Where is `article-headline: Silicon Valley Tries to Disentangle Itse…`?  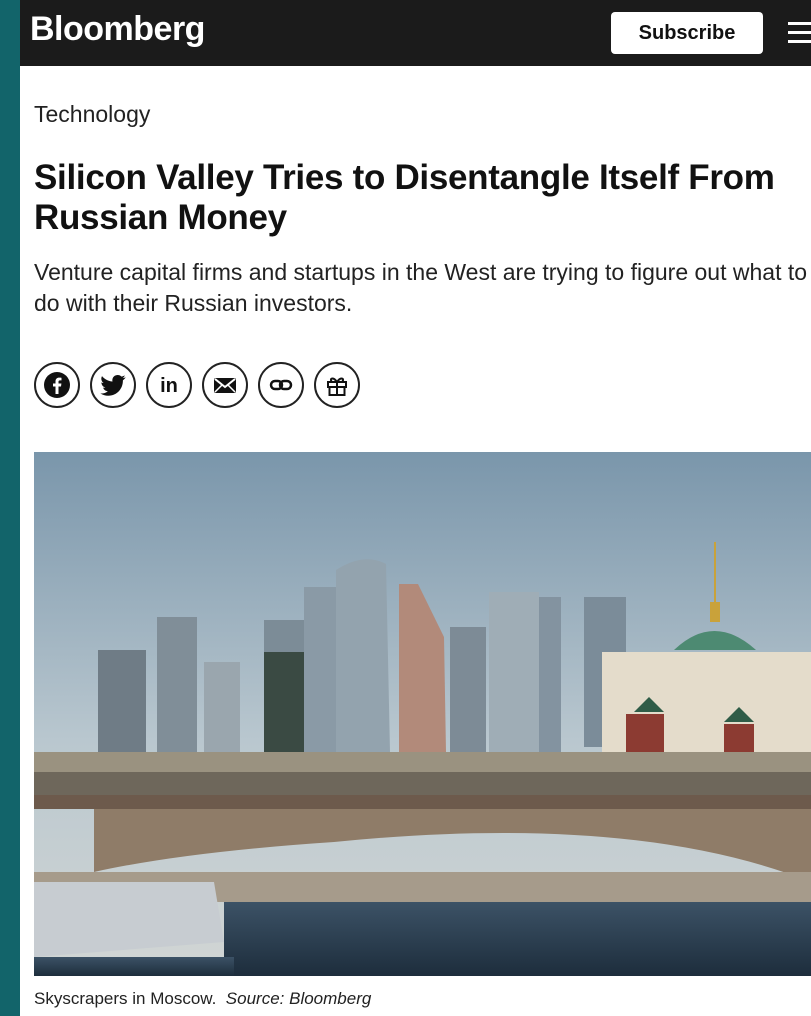 article-headline: Silicon Valley Tries to Disentangle Itse… is located at coordinates (404, 197).